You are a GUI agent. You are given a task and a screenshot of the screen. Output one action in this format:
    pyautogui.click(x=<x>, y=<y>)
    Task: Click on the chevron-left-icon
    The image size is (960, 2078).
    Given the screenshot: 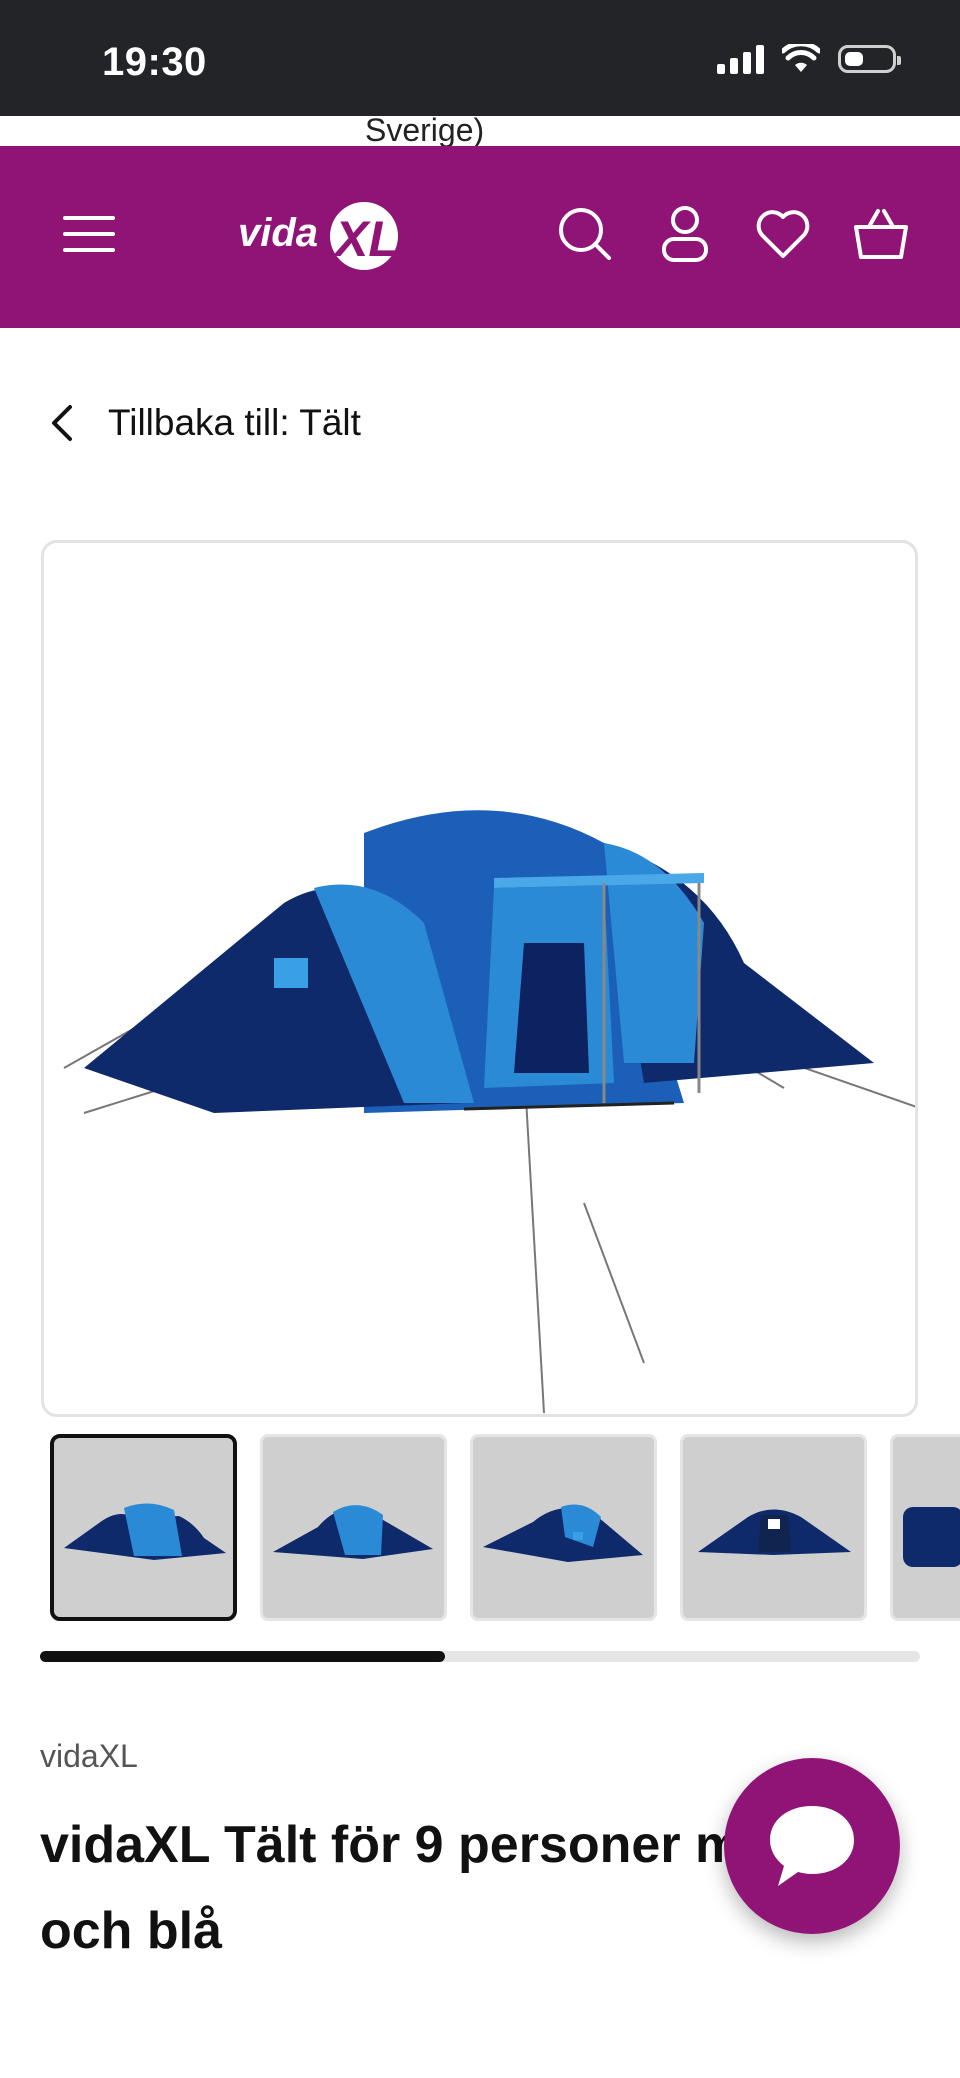 What is the action you would take?
    pyautogui.click(x=62, y=423)
    